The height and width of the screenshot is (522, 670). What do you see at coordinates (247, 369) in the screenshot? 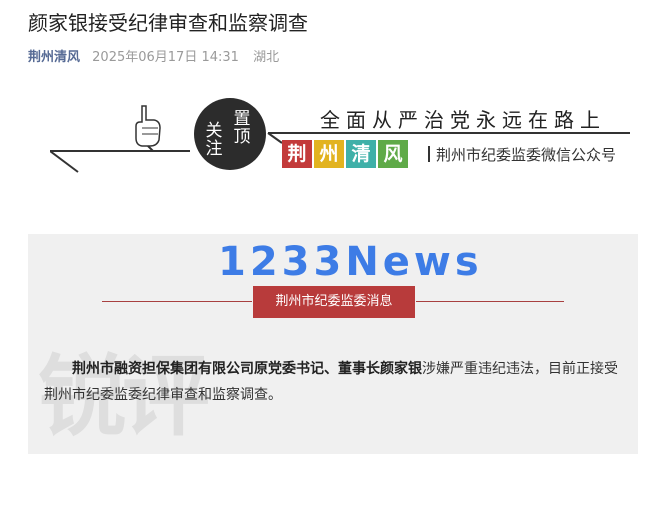
I see `paragraph-lead: 荆州市融资担保集团有限公司原党委书记、董事长颜家银` at bounding box center [247, 369].